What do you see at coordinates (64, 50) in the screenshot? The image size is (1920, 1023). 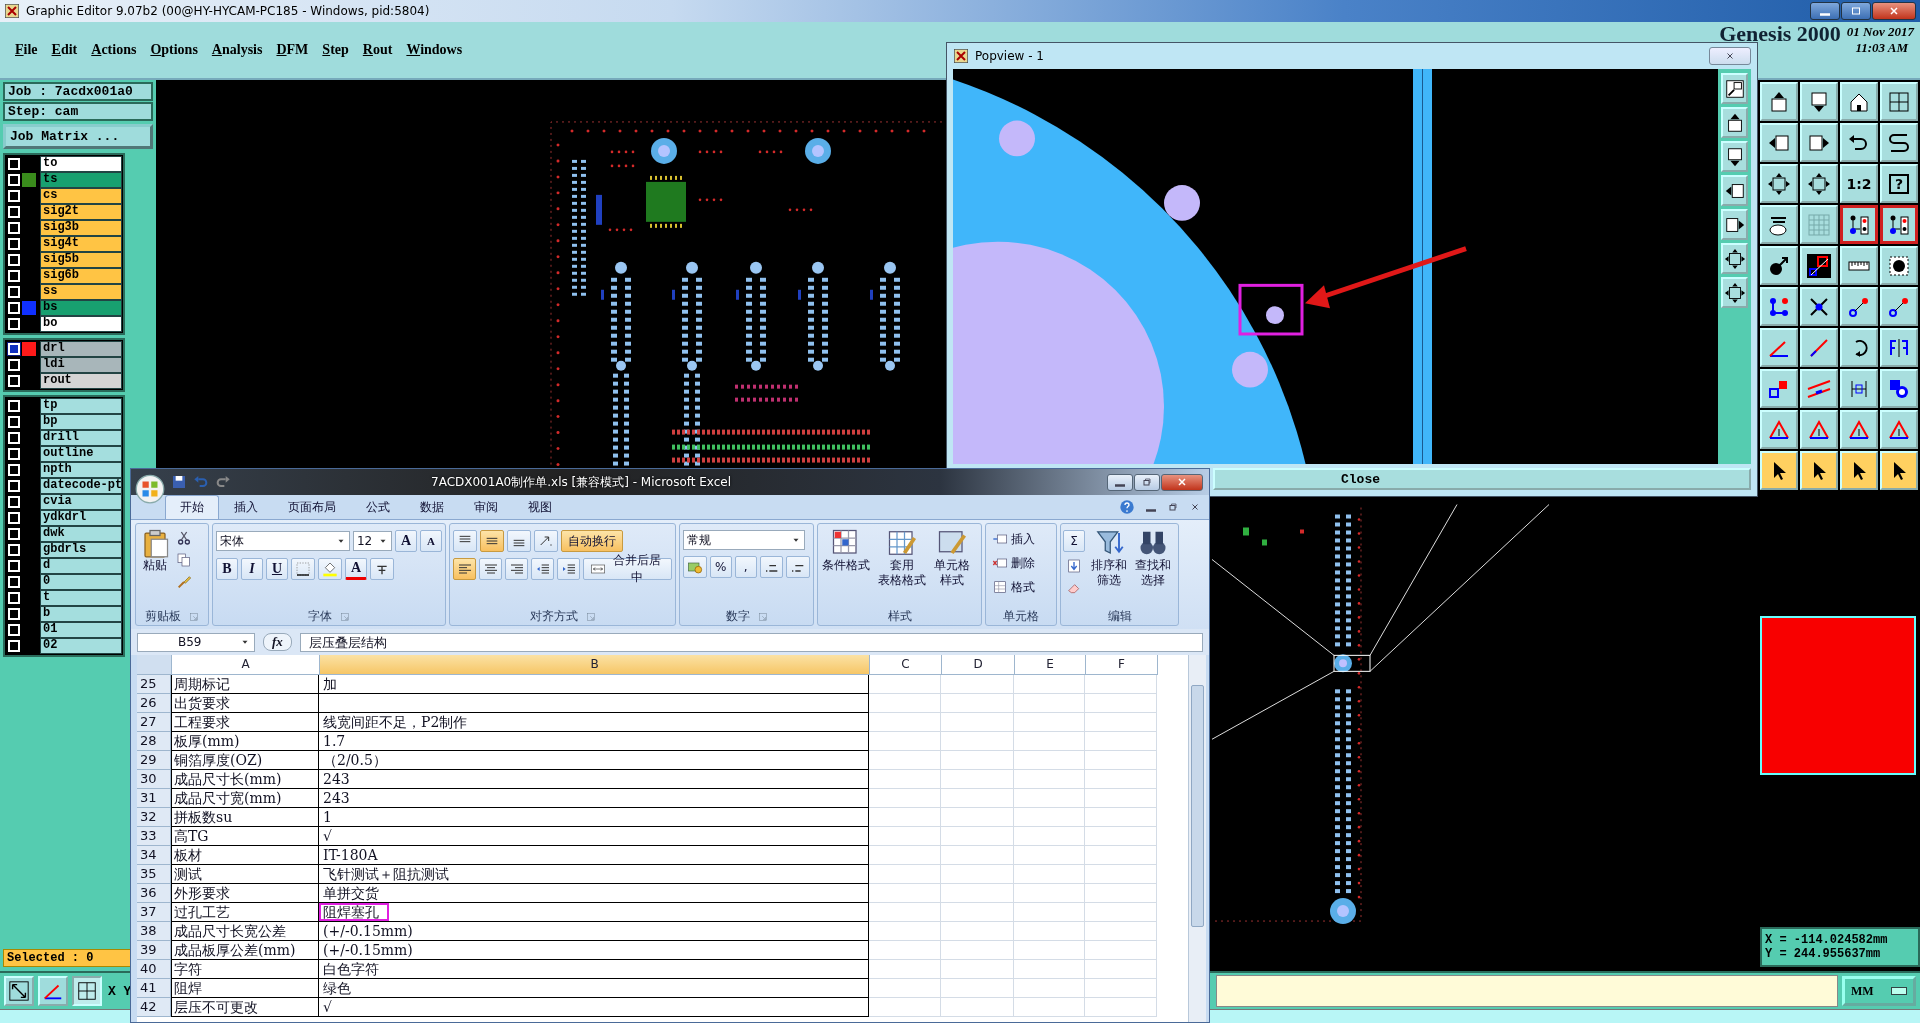 I see `menu-item: Edit` at bounding box center [64, 50].